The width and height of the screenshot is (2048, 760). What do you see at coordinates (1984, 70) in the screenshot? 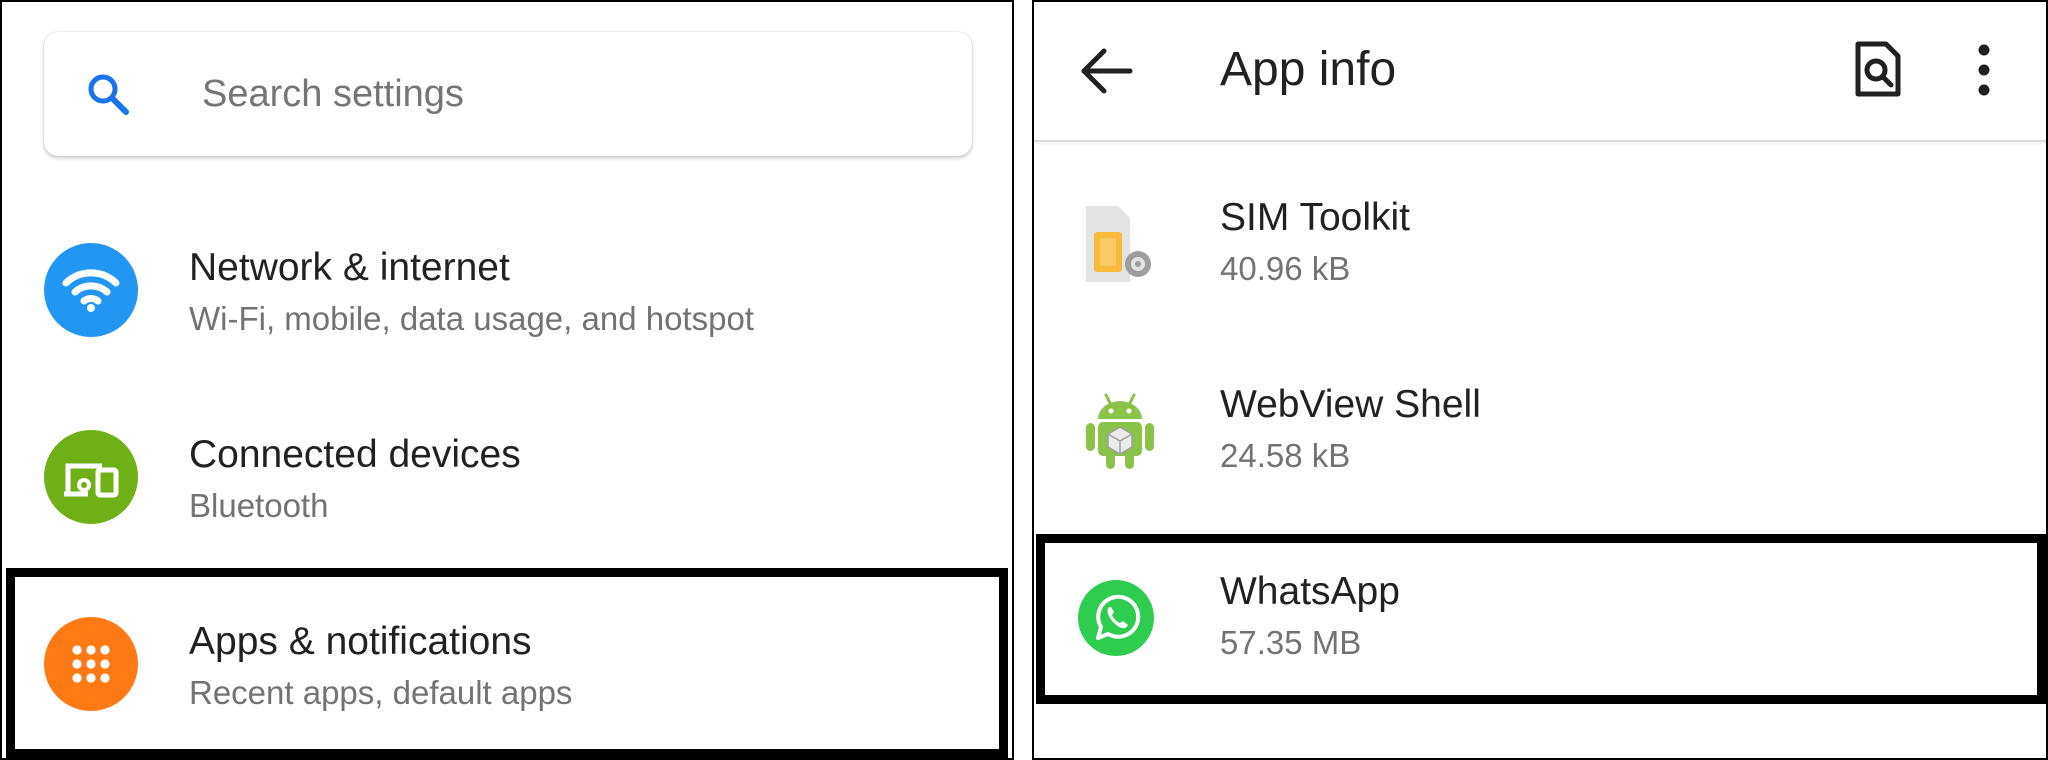
I see `more-vert-icon` at bounding box center [1984, 70].